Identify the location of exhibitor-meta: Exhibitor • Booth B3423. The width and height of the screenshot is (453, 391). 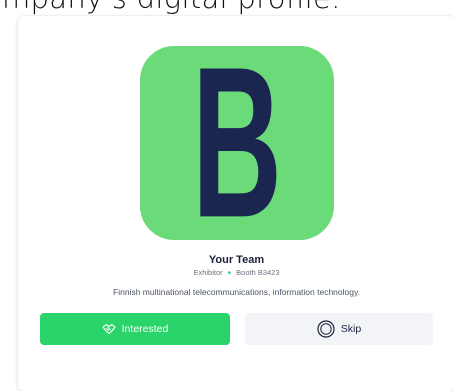
(235, 273).